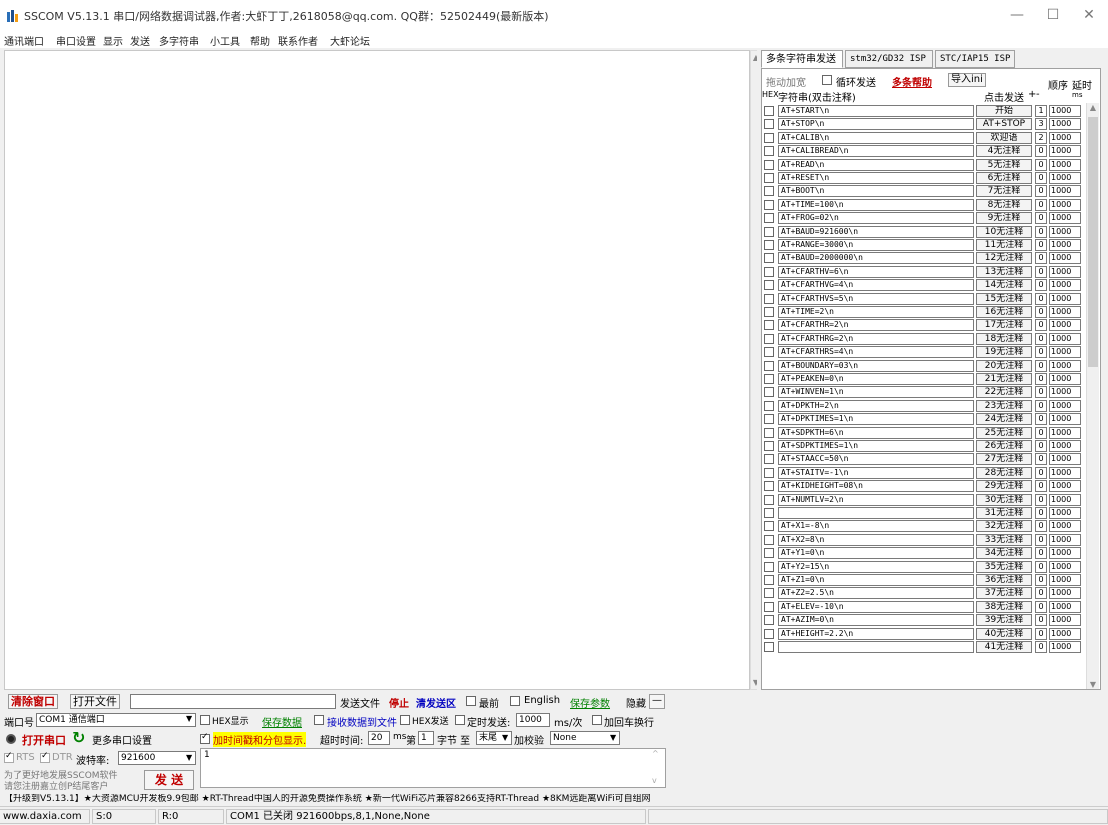 The width and height of the screenshot is (1108, 825). What do you see at coordinates (876, 539) in the screenshot?
I see `row-command-field: AT+X2=8\n` at bounding box center [876, 539].